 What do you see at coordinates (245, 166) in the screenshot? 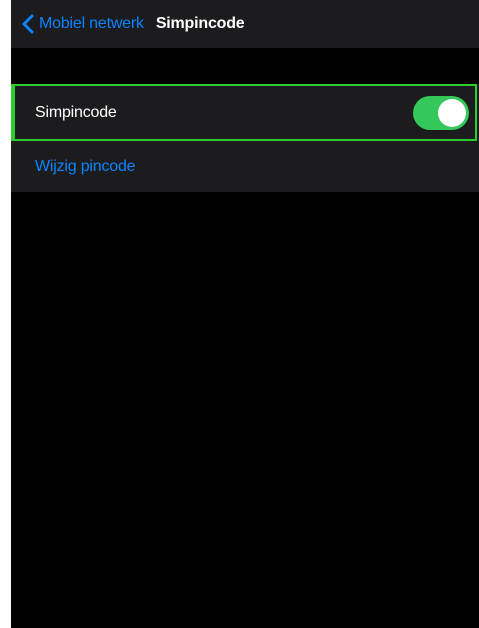
I see `change-pin-row: Wijzig pincode` at bounding box center [245, 166].